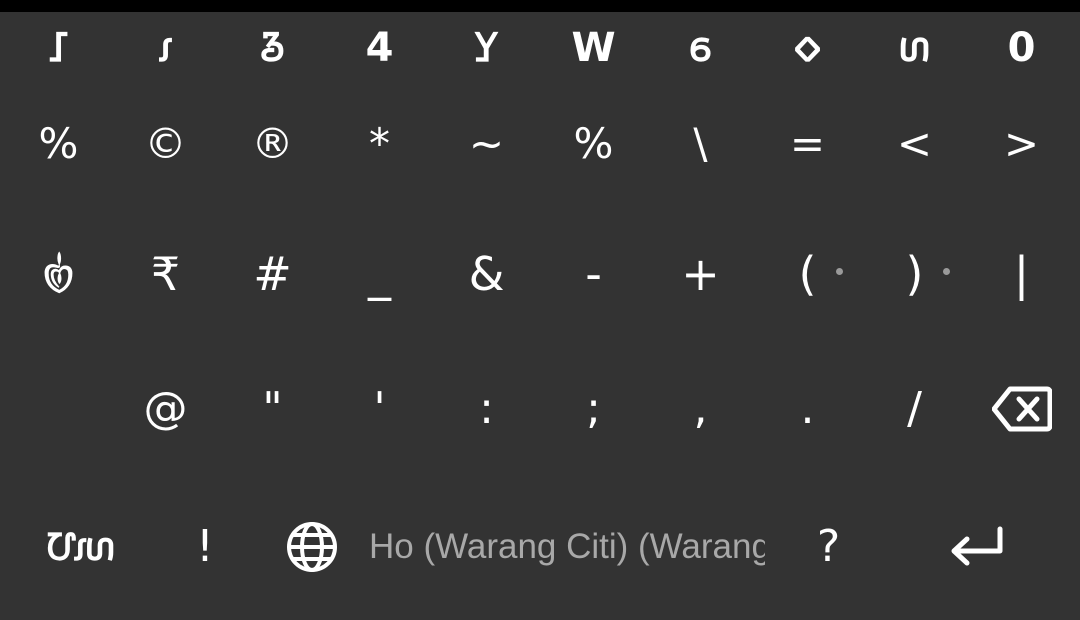  I want to click on key-label: ), so click(914, 274).